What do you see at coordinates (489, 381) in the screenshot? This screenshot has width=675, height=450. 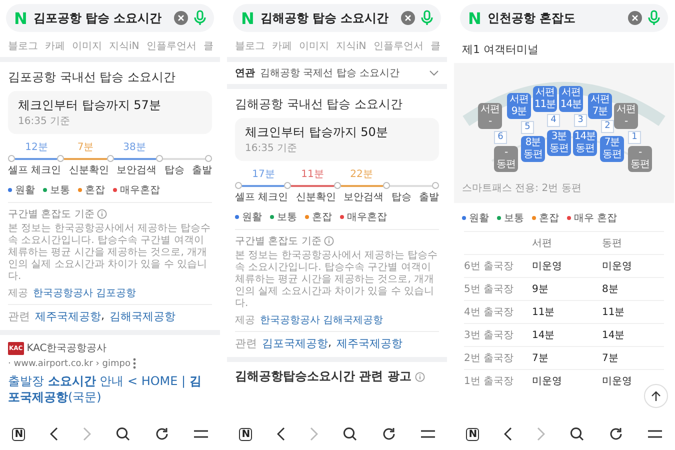 I see `row-label: 1번 출국장` at bounding box center [489, 381].